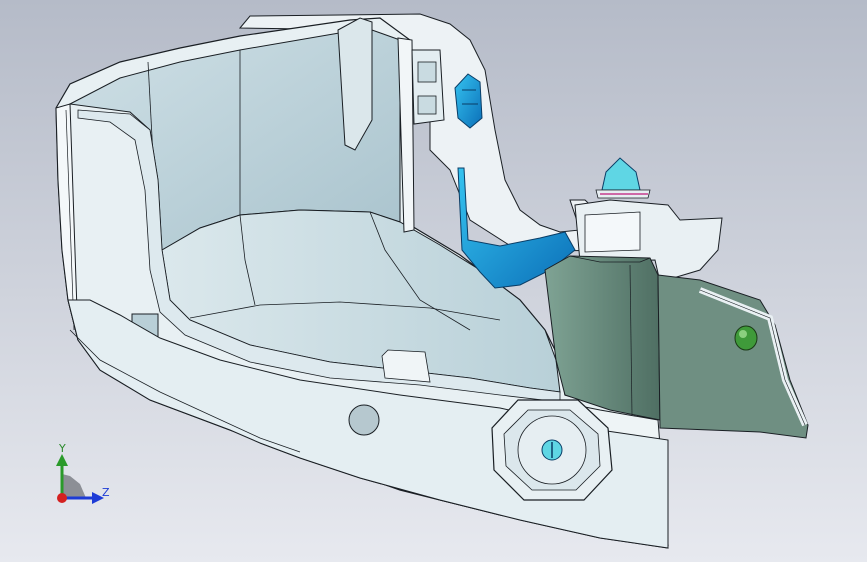 The height and width of the screenshot is (562, 867). I want to click on z-axis-label: Z, so click(106, 492).